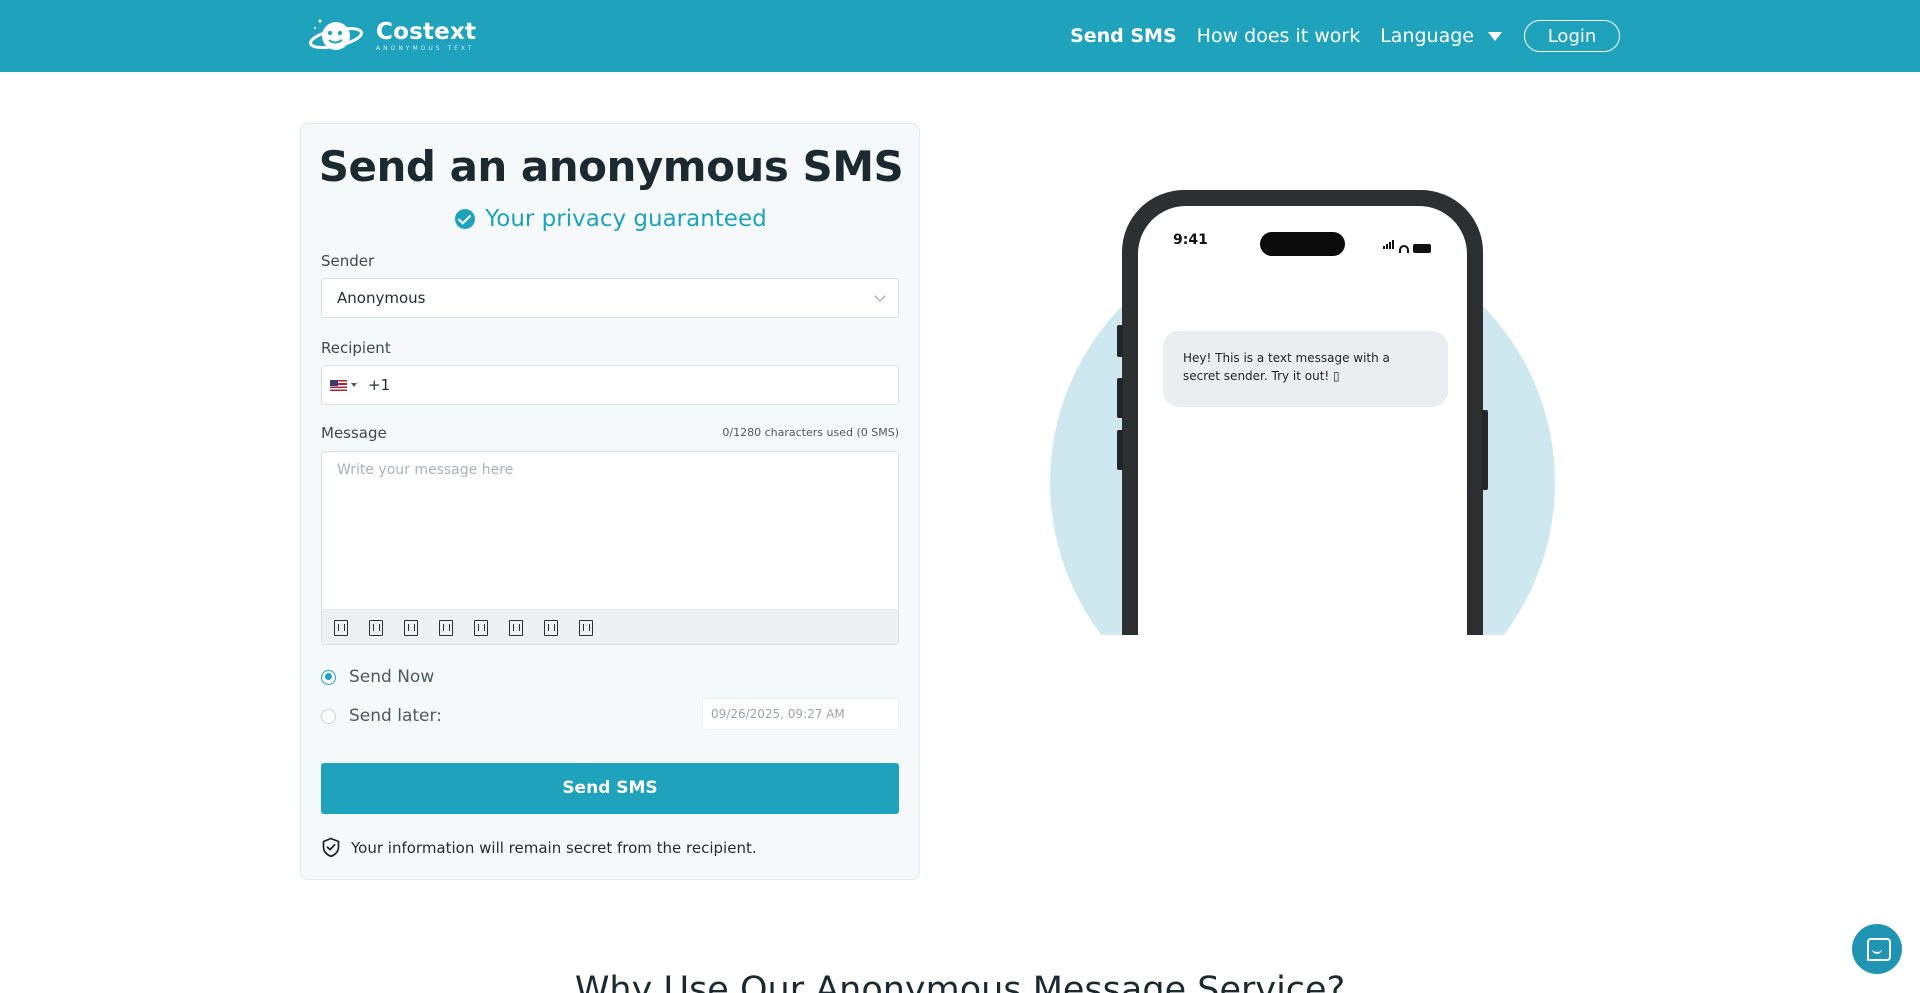 The height and width of the screenshot is (993, 1920). I want to click on schedule-datetime-input: 09/26/2025, 09:27 AM, so click(800, 714).